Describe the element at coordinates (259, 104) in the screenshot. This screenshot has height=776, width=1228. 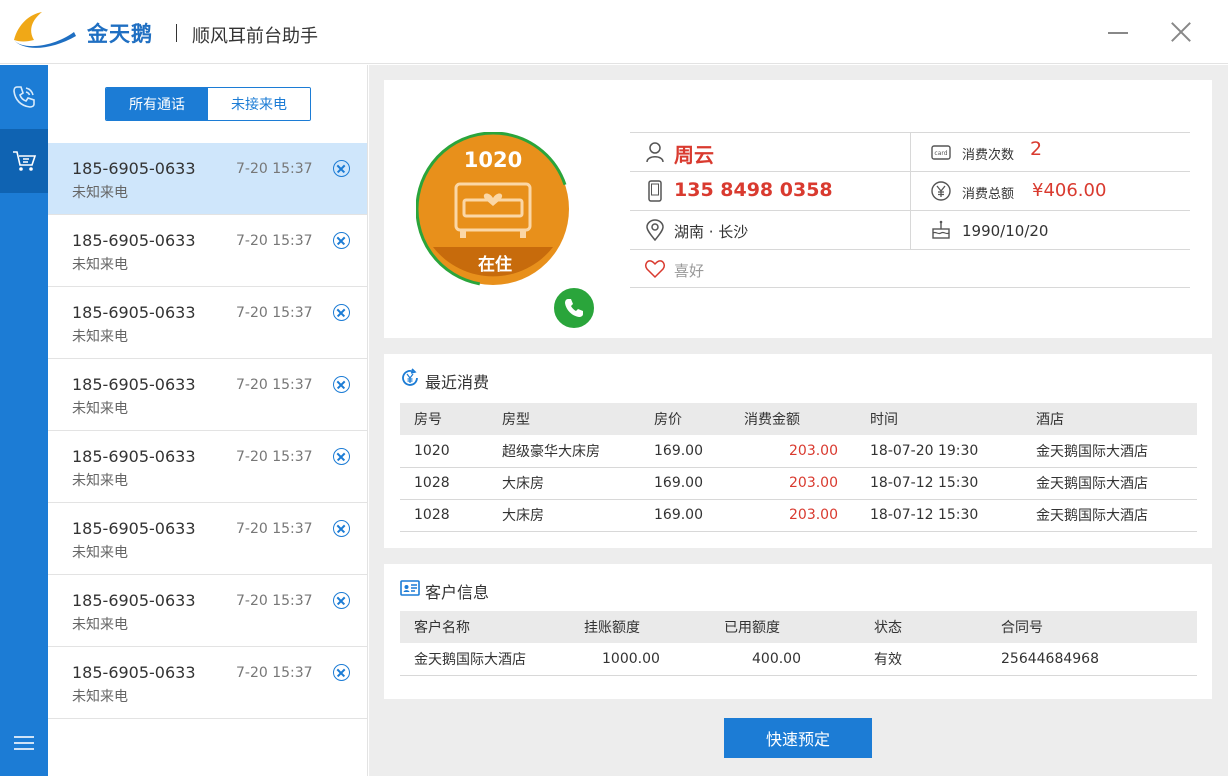
I see `tab-missed-calls: 未接来电` at that location.